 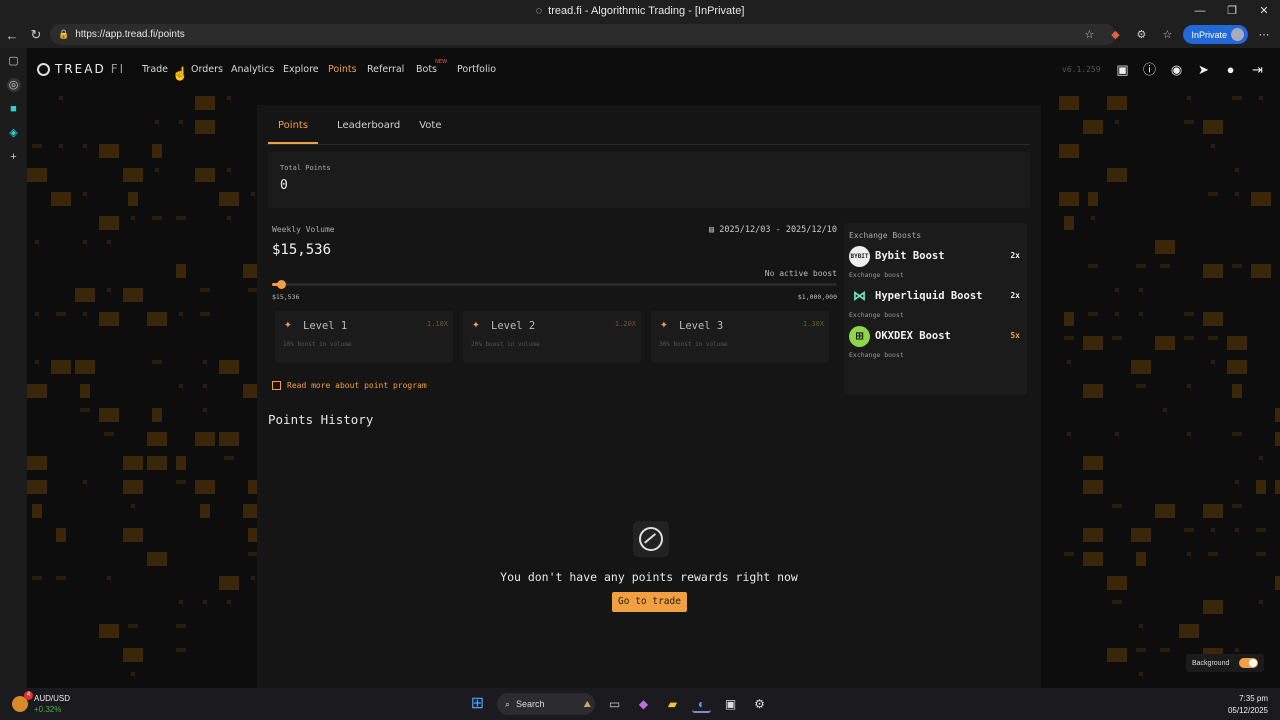 I want to click on clock-time: 7:35 pm, so click(x=1253, y=698).